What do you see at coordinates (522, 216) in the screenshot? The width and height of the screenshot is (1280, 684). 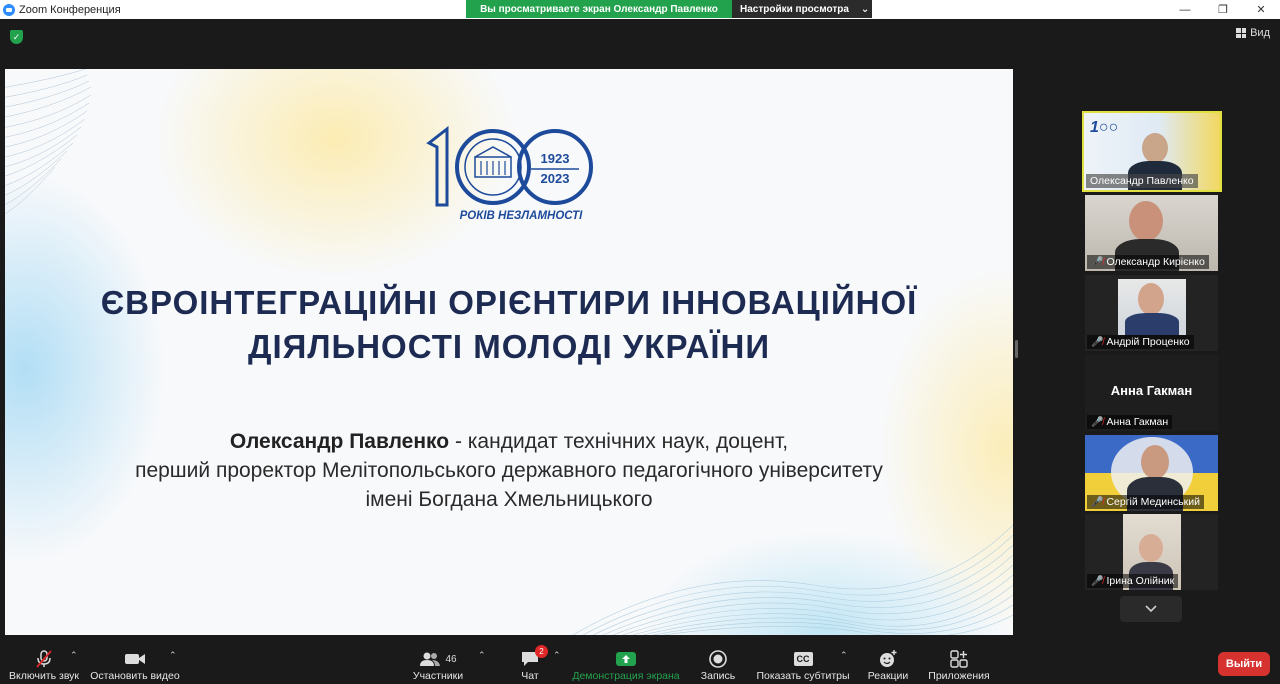 I see `logo-caption: РОКІВ НЕЗЛАМНОСТІ` at bounding box center [522, 216].